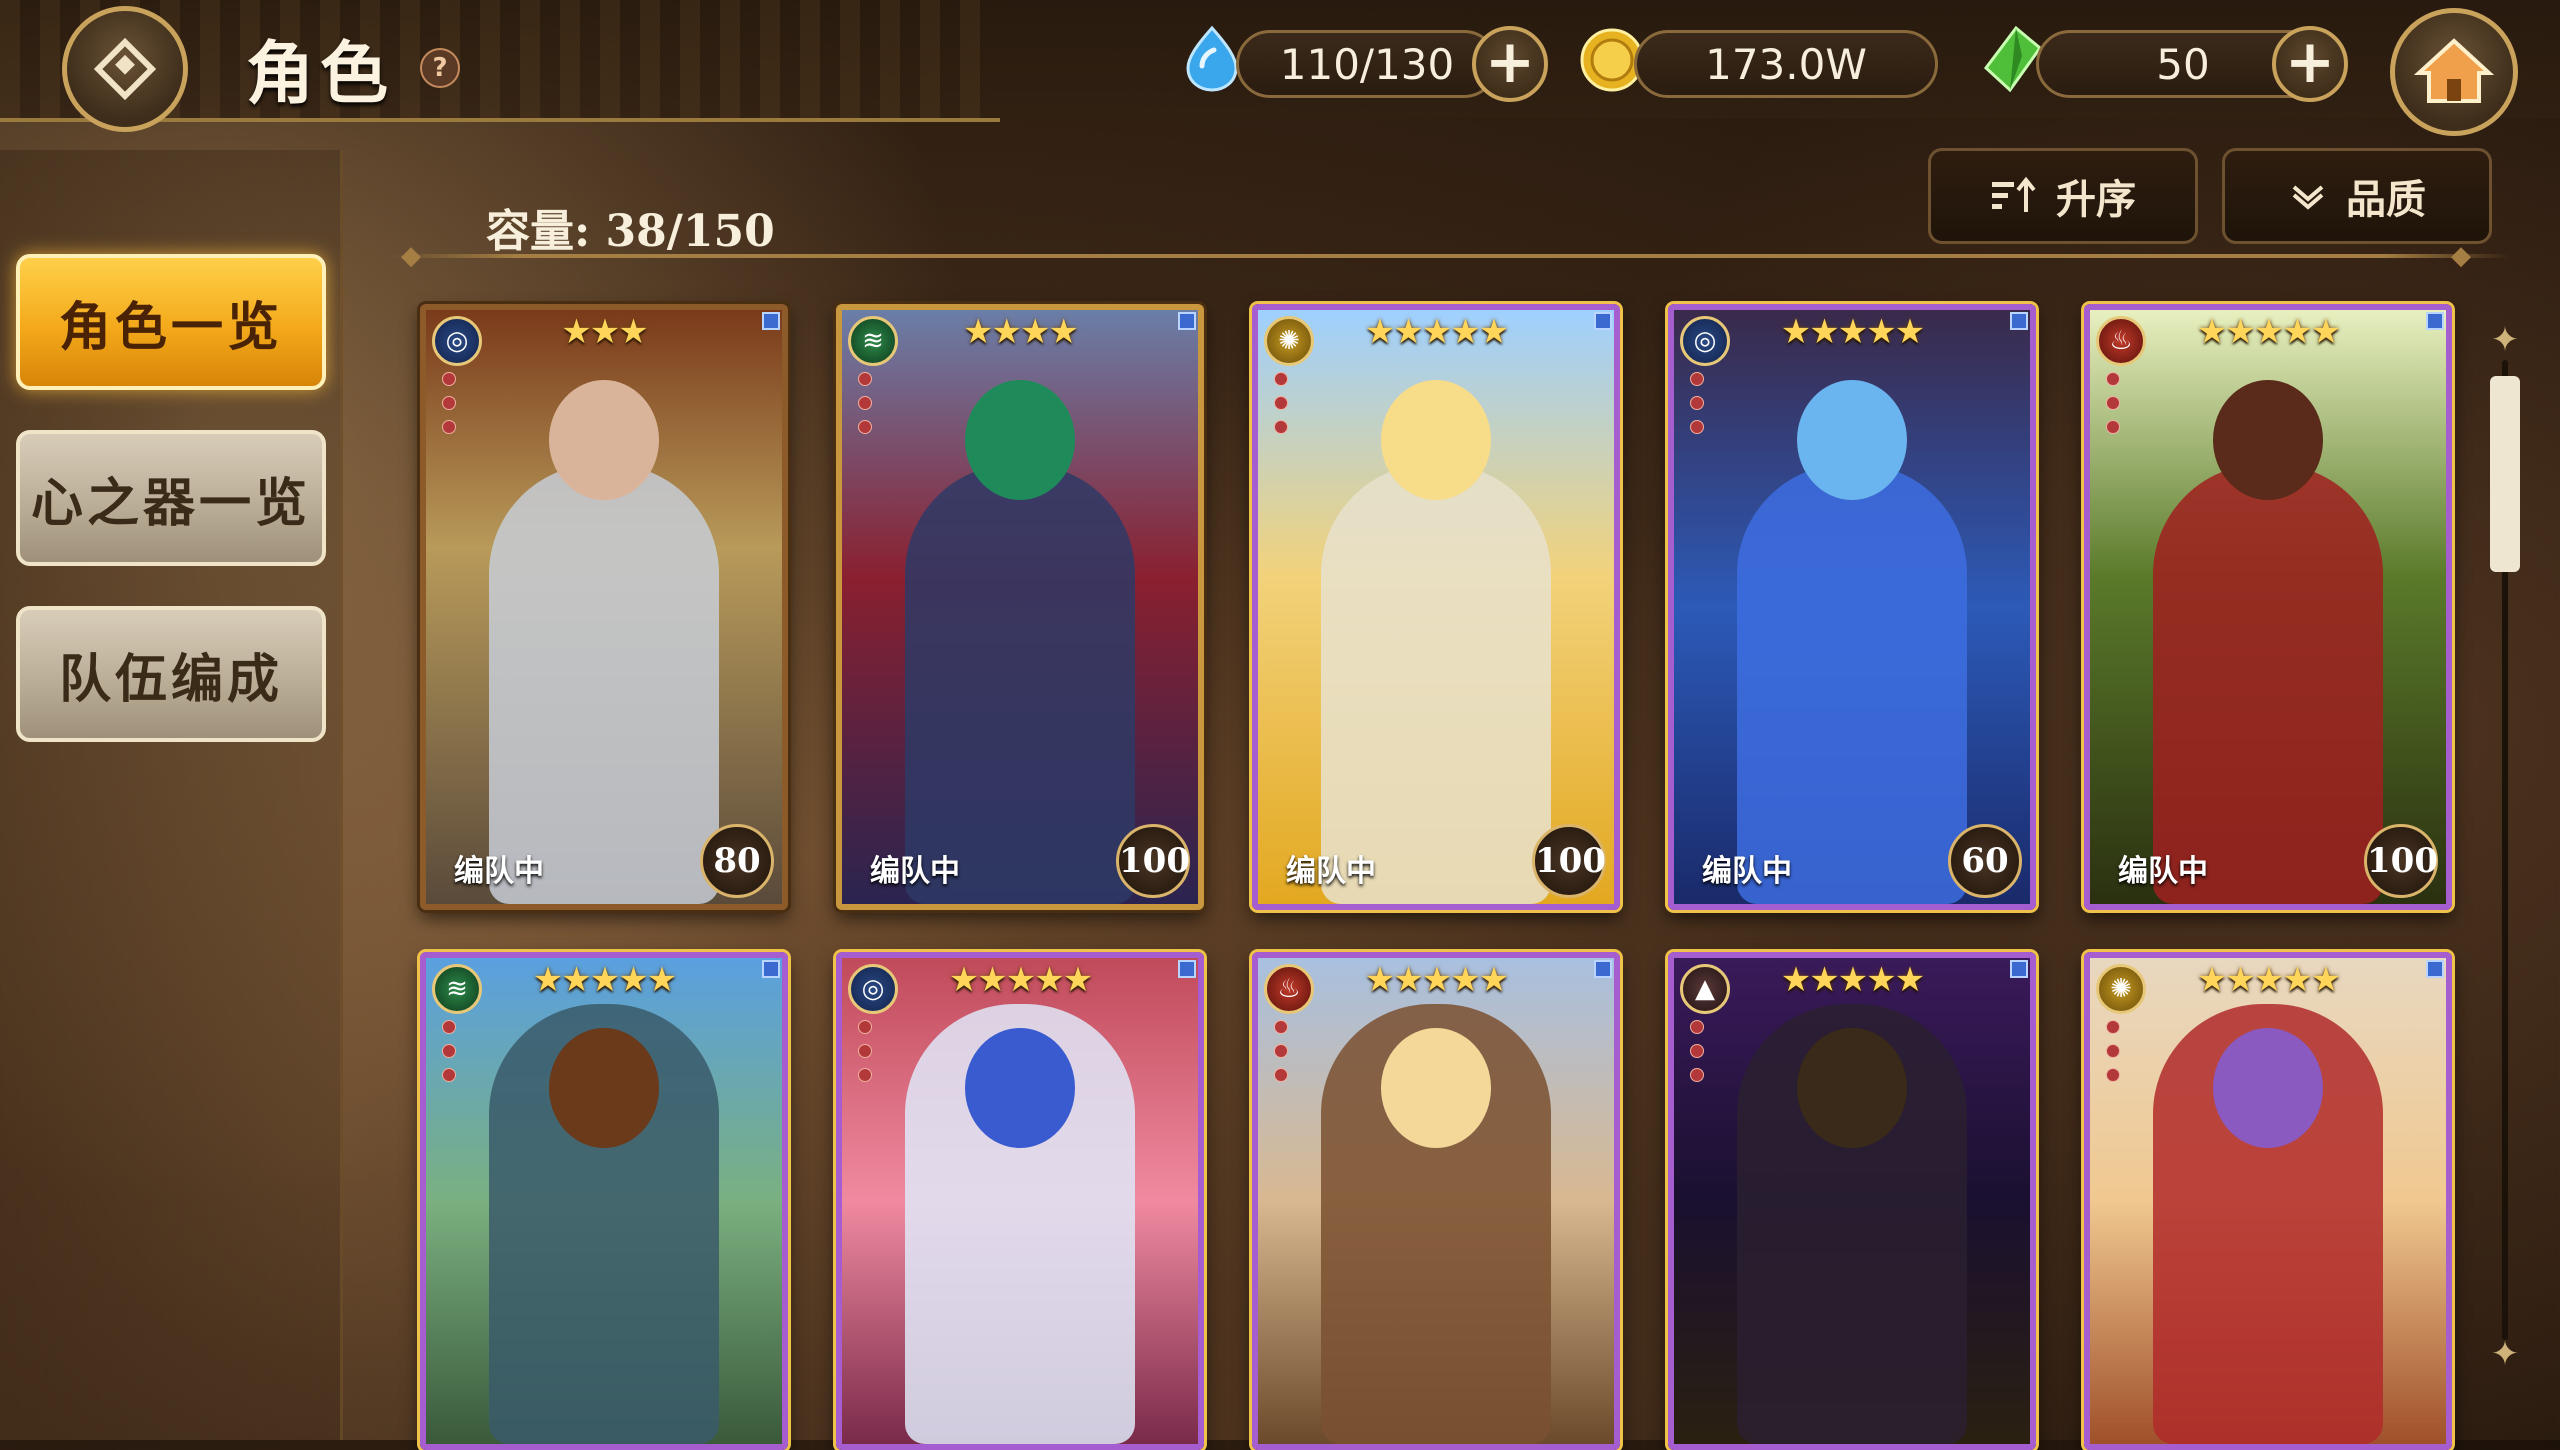 The image size is (2560, 1450). I want to click on character-card: ▲ ★★★★★, so click(1852, 1201).